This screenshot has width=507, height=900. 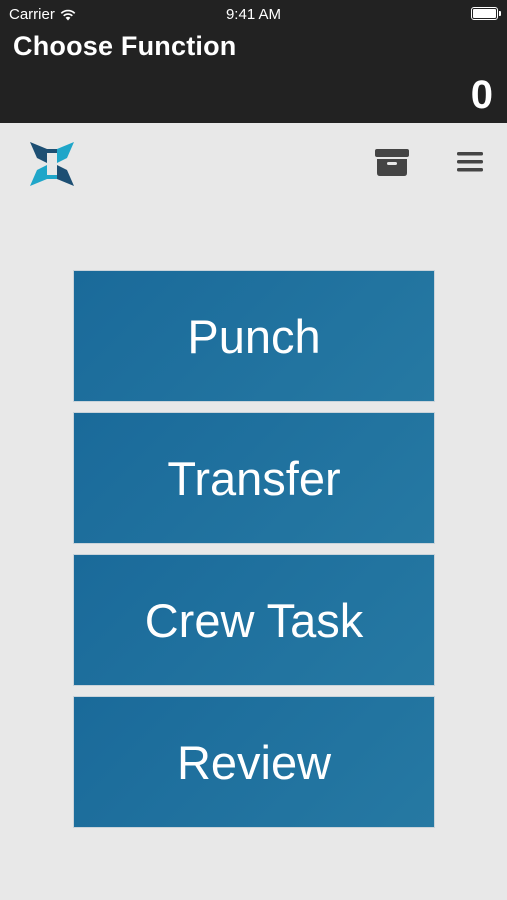 I want to click on battery-icon, so click(x=486, y=13).